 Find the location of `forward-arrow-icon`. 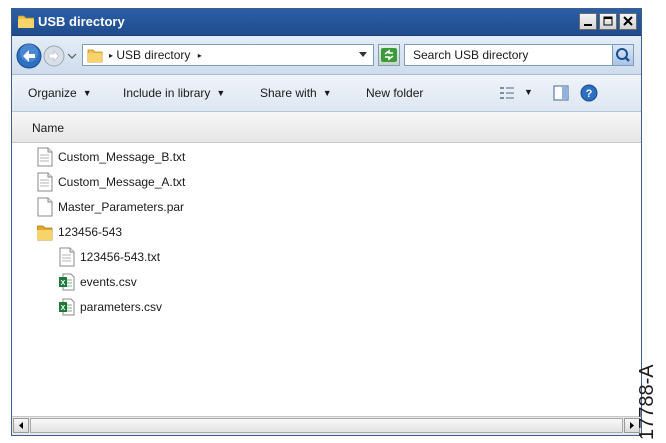

forward-arrow-icon is located at coordinates (54, 56).